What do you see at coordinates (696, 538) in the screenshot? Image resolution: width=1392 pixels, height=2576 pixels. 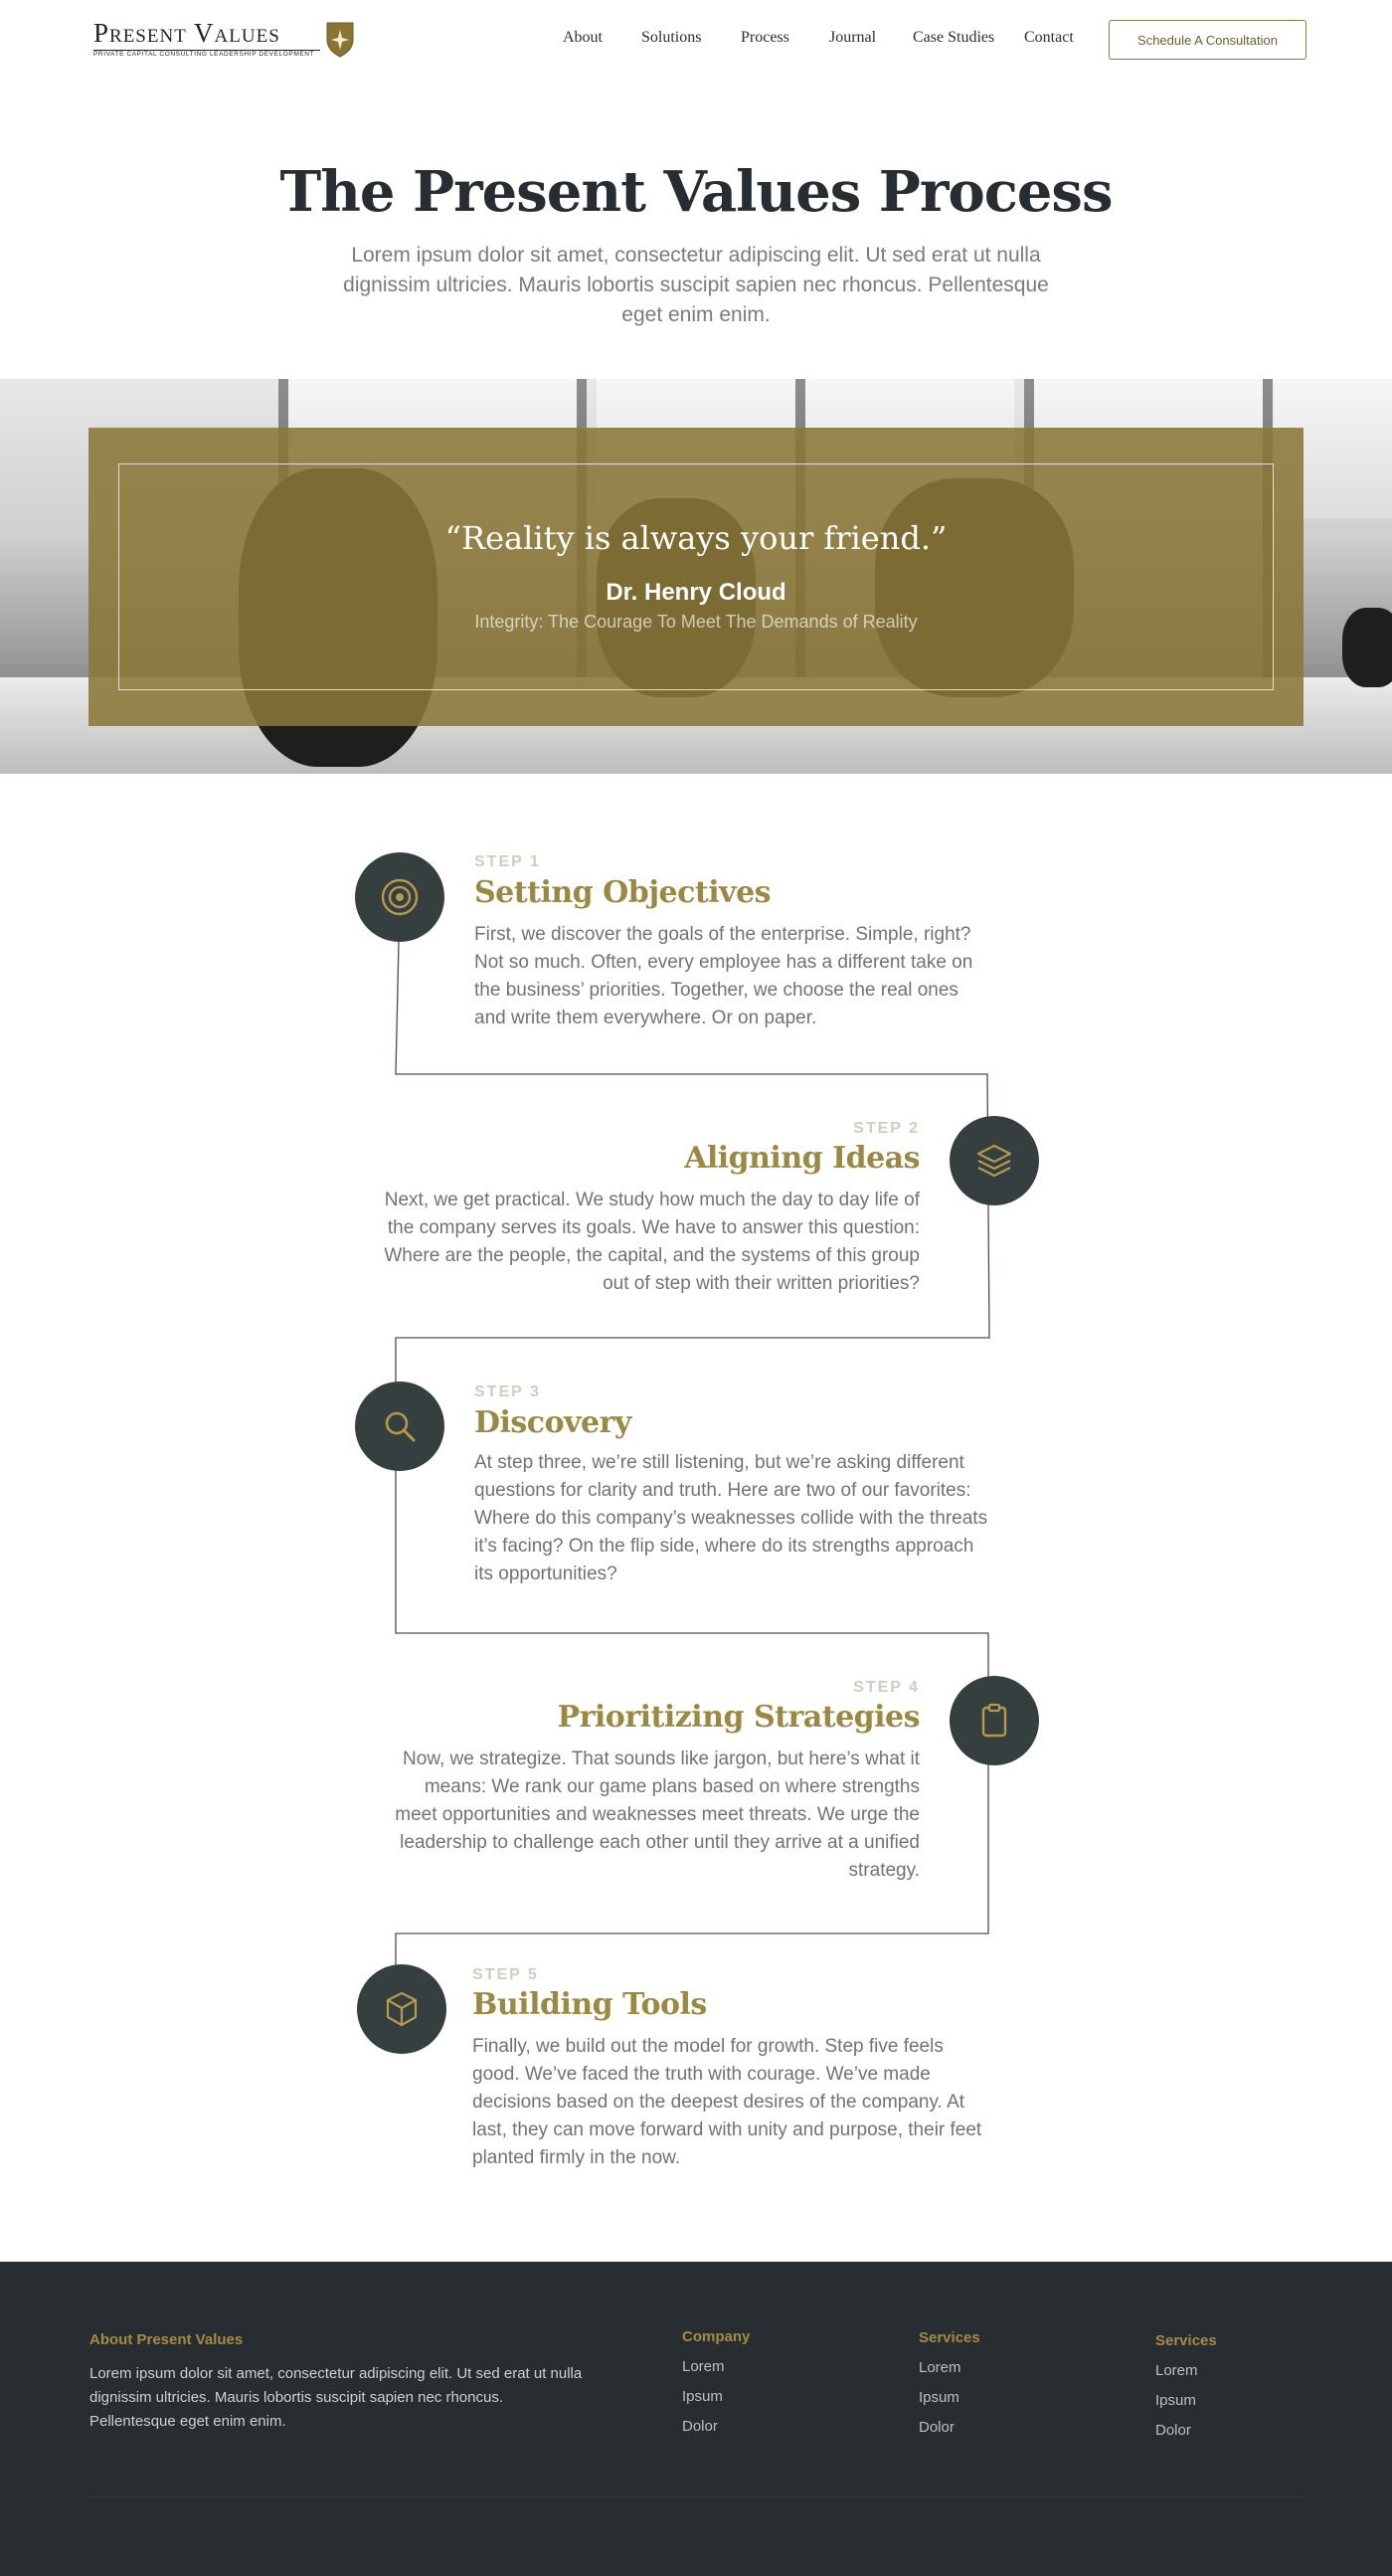 I see `quote-text: “Reality is always your friend.”` at bounding box center [696, 538].